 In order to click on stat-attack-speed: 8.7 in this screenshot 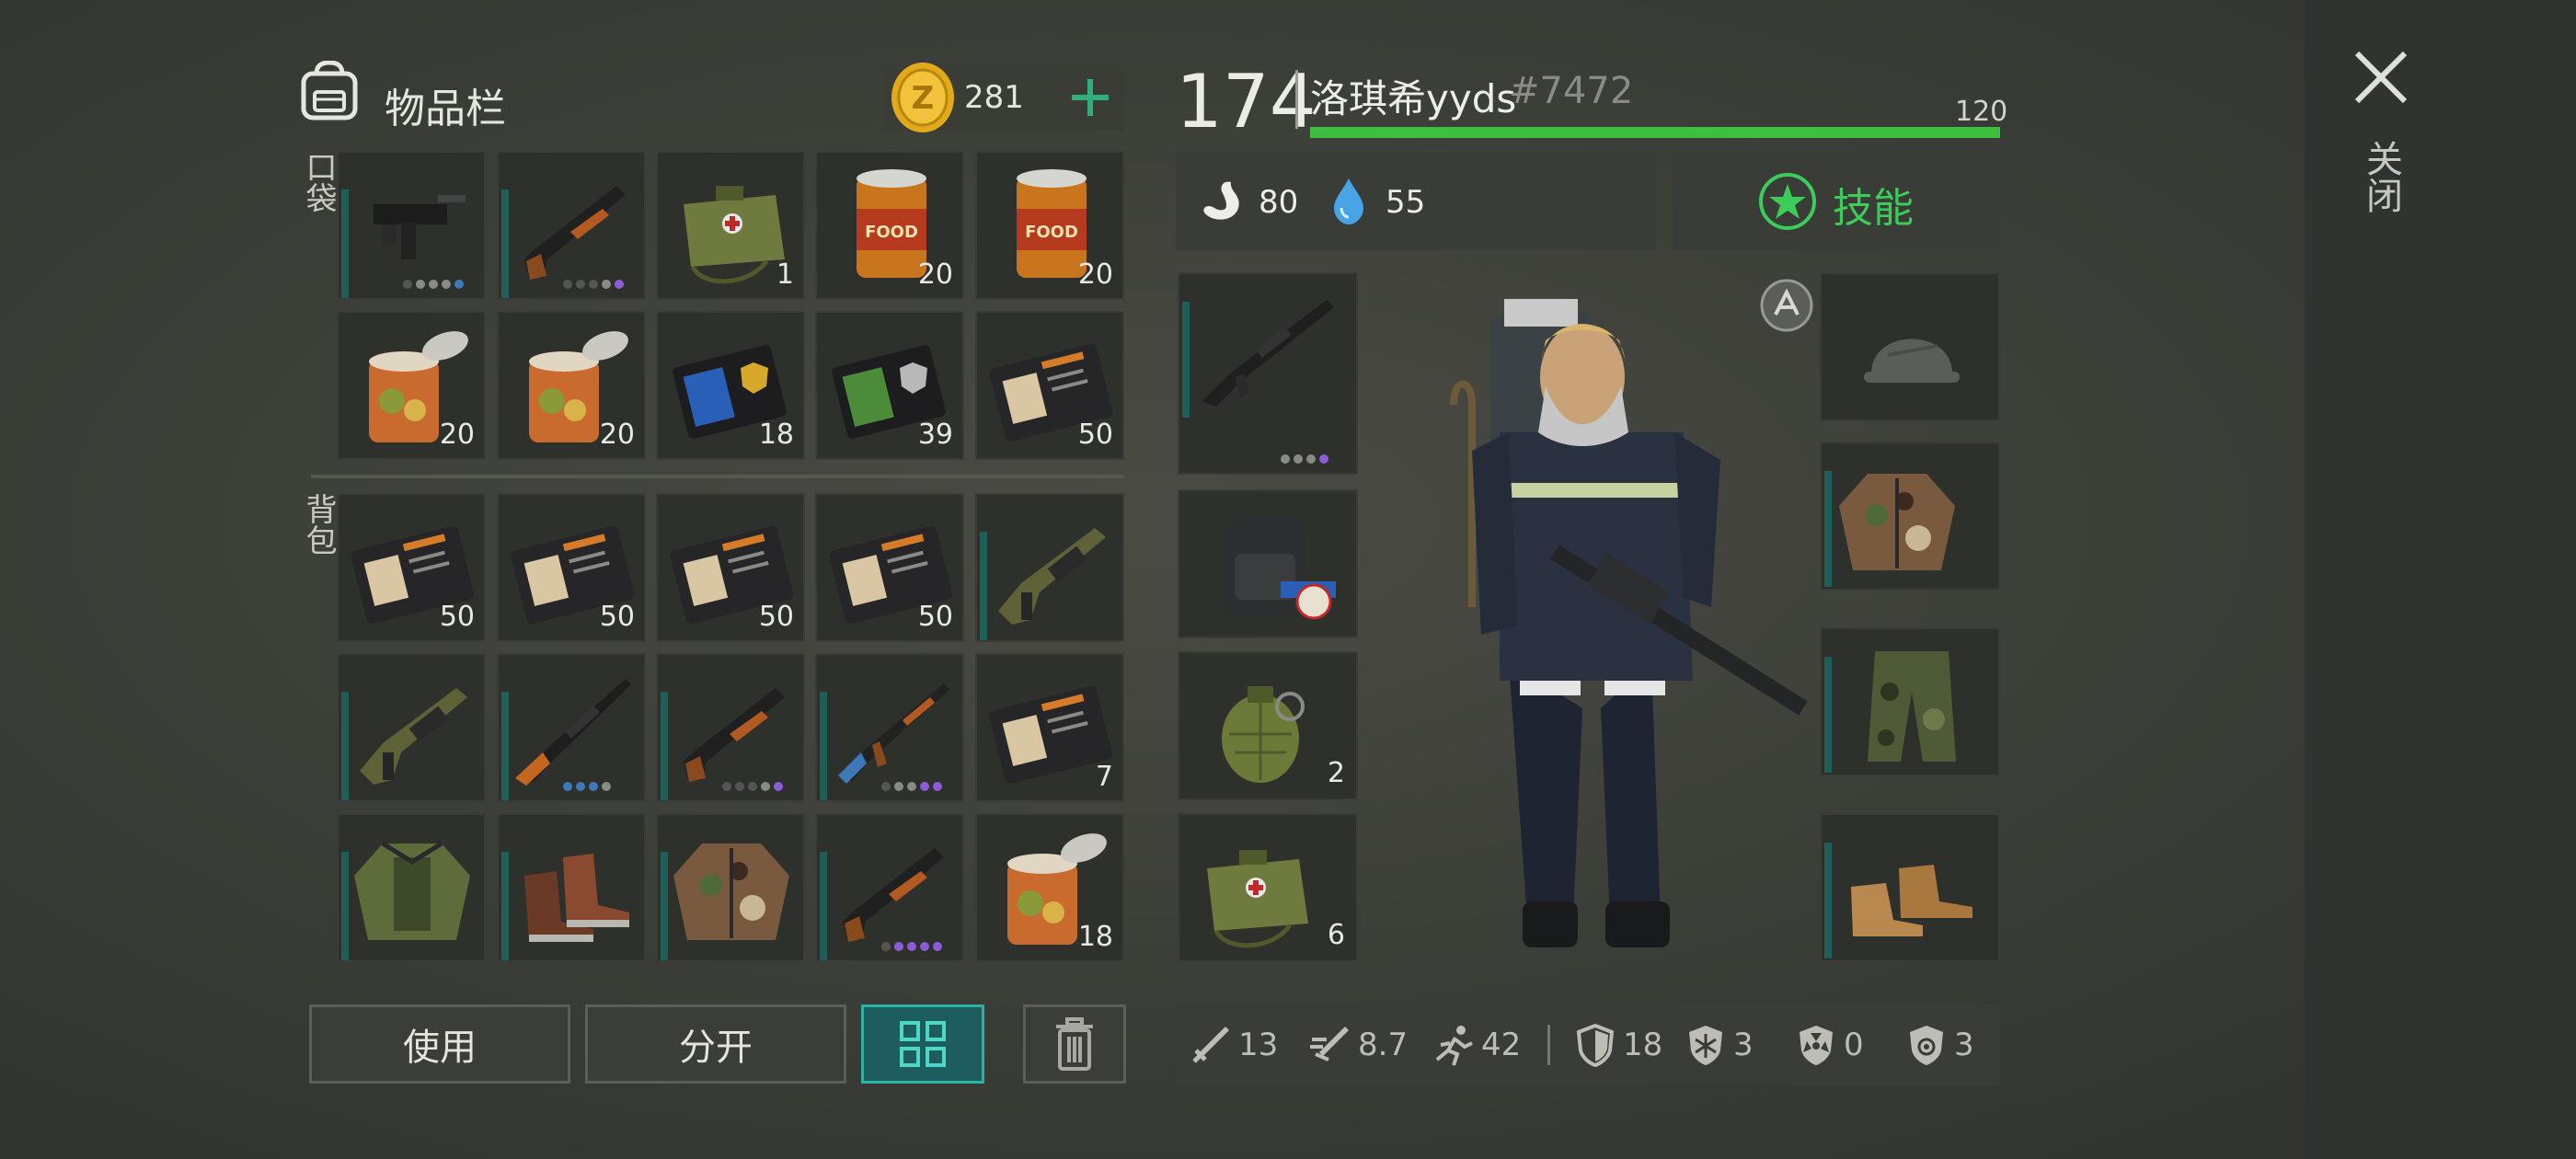, I will do `click(1358, 1044)`.